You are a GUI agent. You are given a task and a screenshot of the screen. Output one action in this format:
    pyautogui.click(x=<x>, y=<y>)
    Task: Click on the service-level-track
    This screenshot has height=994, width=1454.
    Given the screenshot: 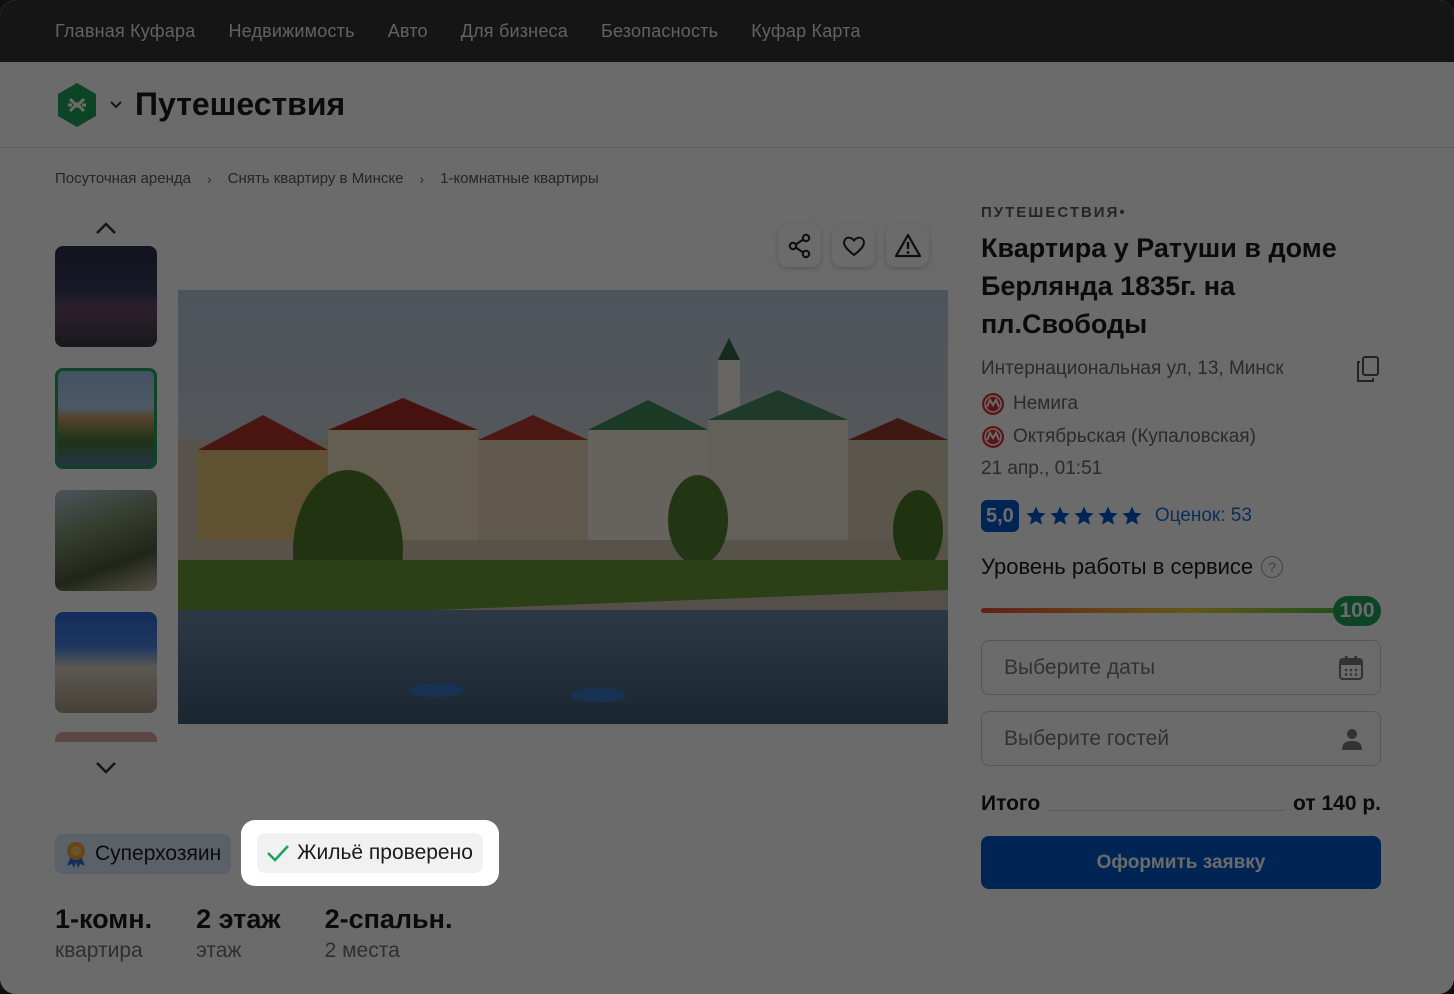 What is the action you would take?
    pyautogui.click(x=1171, y=610)
    